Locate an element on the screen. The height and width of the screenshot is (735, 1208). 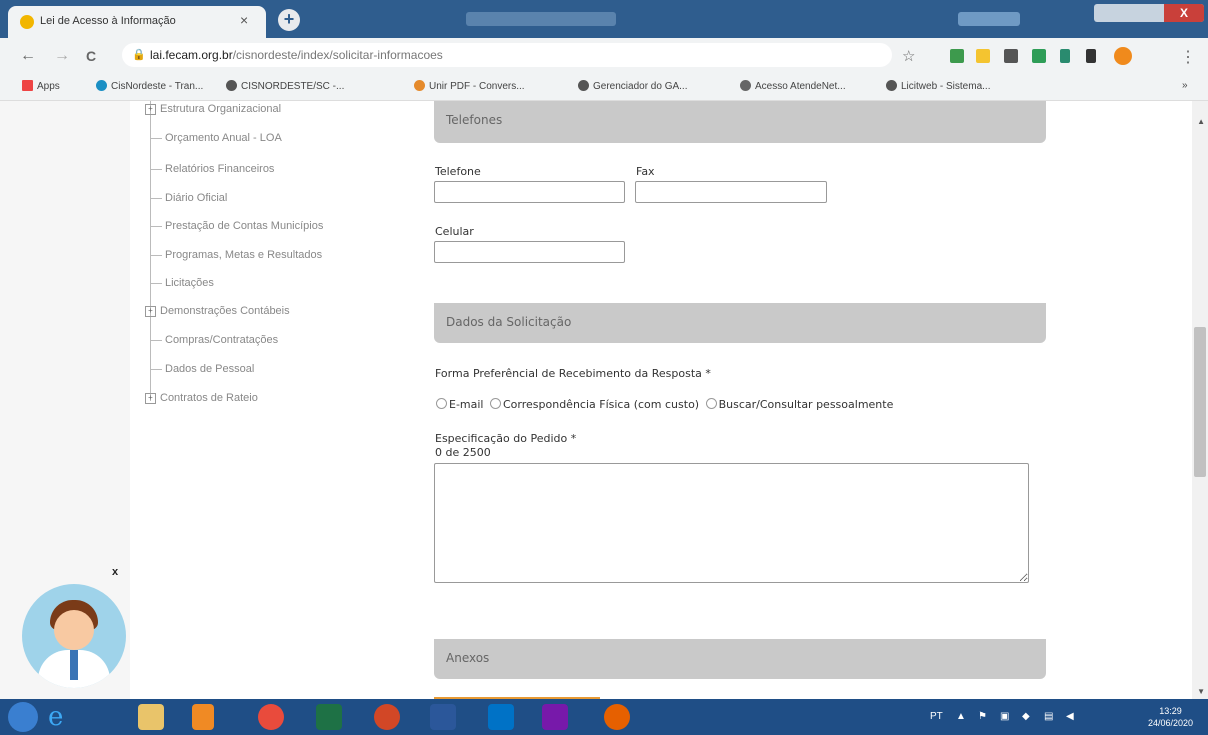
system-clock: 13:29 24/06/2020 is located at coordinates (1170, 717).